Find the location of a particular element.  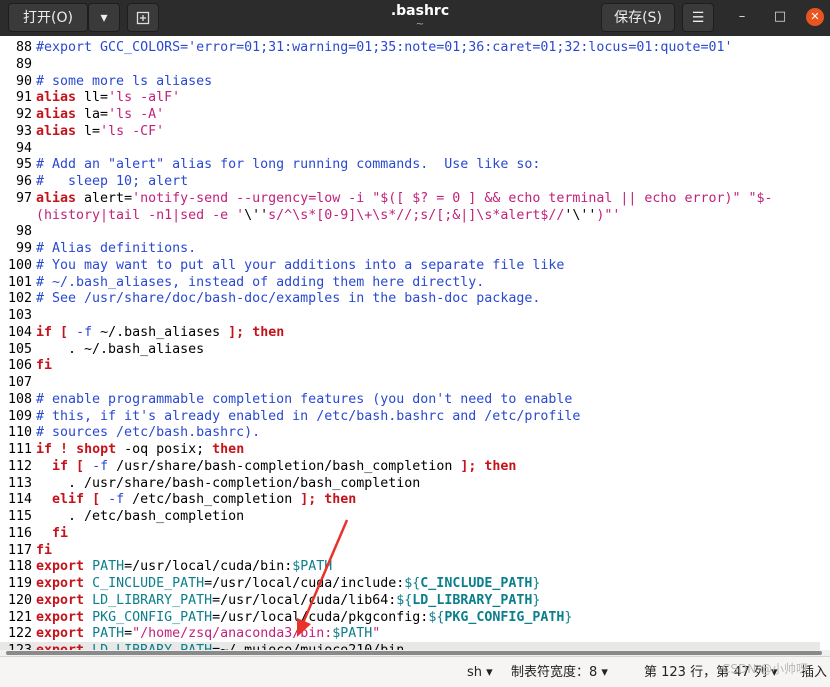

open-menu-button: ▾ is located at coordinates (104, 17).